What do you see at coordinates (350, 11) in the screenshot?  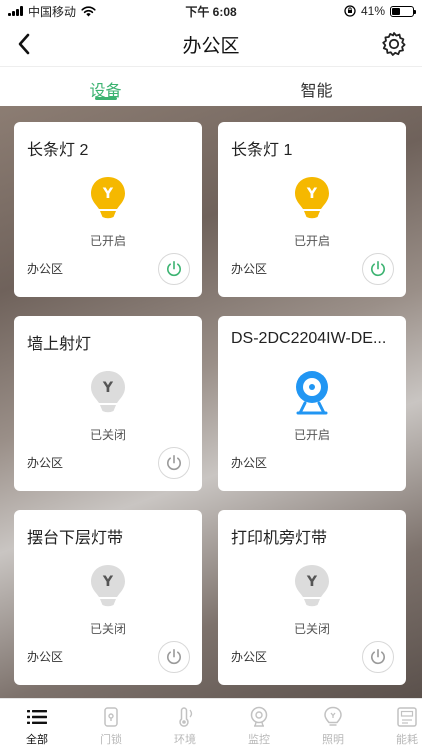 I see `rotation-lock-icon` at bounding box center [350, 11].